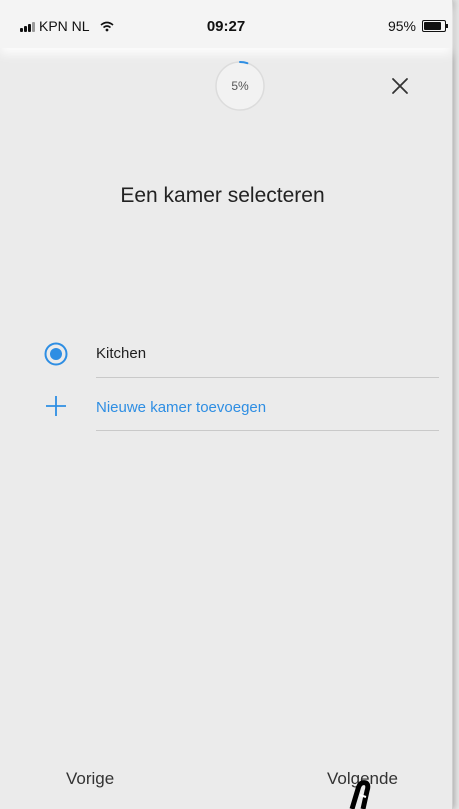 The height and width of the screenshot is (809, 459). I want to click on radio-selected-icon, so click(56, 354).